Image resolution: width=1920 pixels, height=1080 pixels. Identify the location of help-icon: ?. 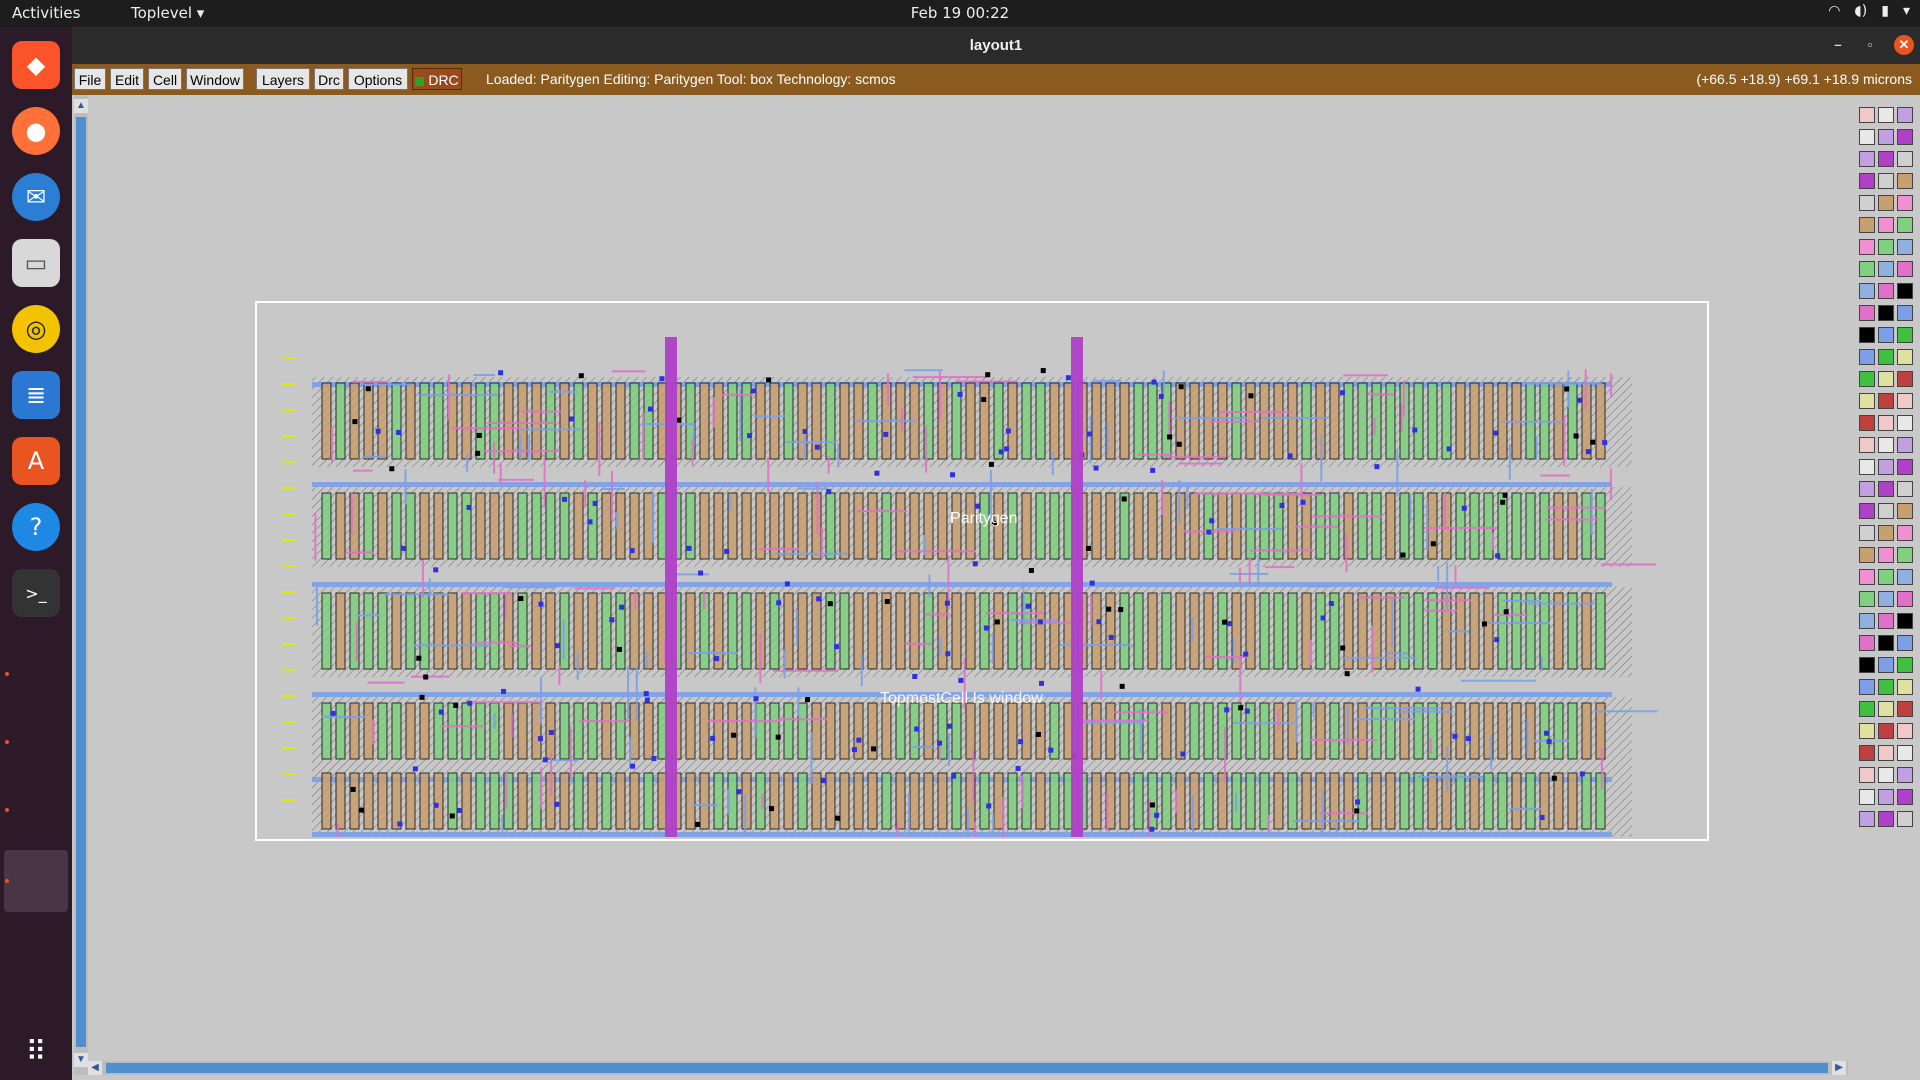
(36, 527).